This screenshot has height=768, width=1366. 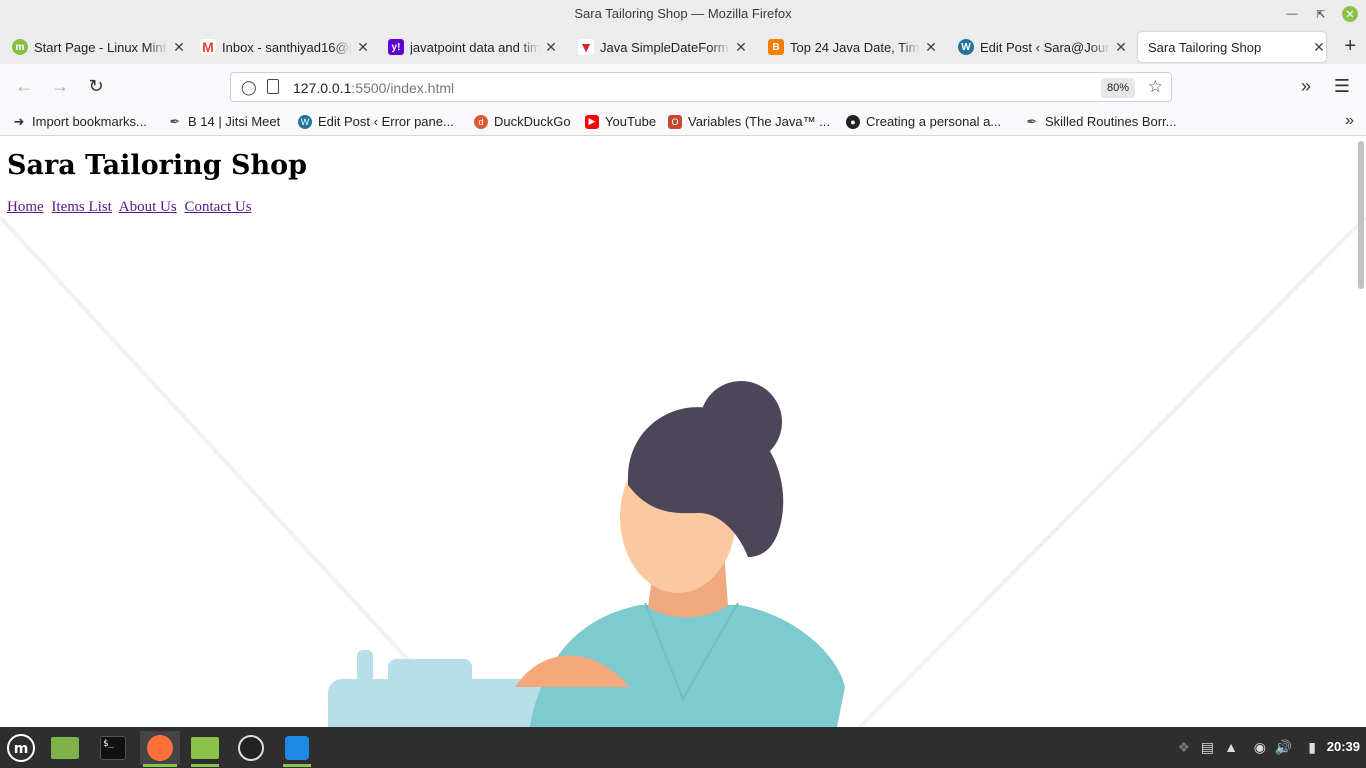 What do you see at coordinates (251, 748) in the screenshot?
I see `obs-icon` at bounding box center [251, 748].